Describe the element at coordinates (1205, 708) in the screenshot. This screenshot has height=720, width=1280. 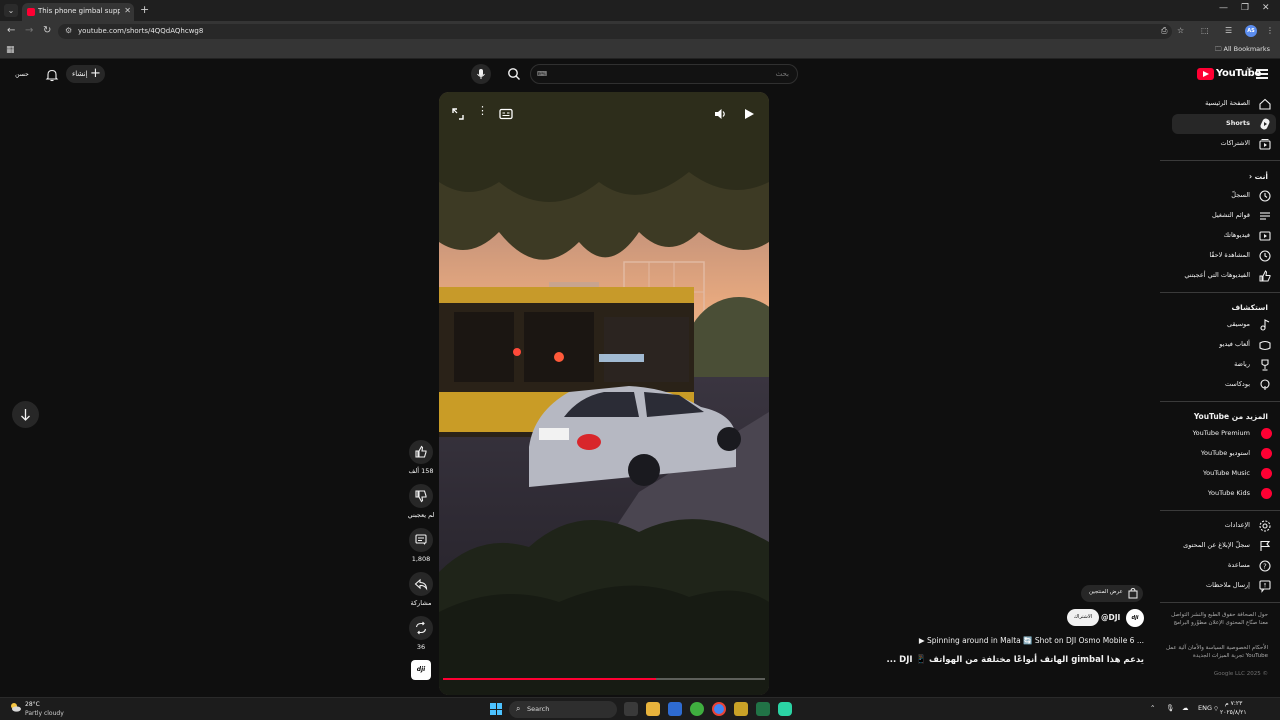
I see `language-indicator: ENG` at that location.